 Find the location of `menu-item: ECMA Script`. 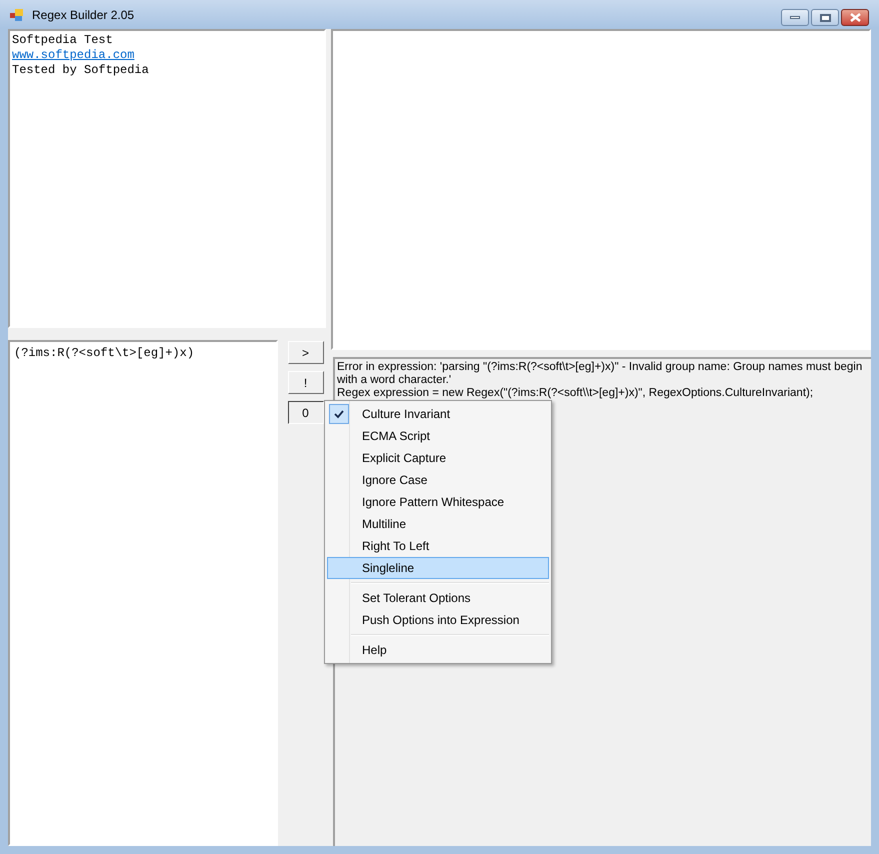

menu-item: ECMA Script is located at coordinates (438, 436).